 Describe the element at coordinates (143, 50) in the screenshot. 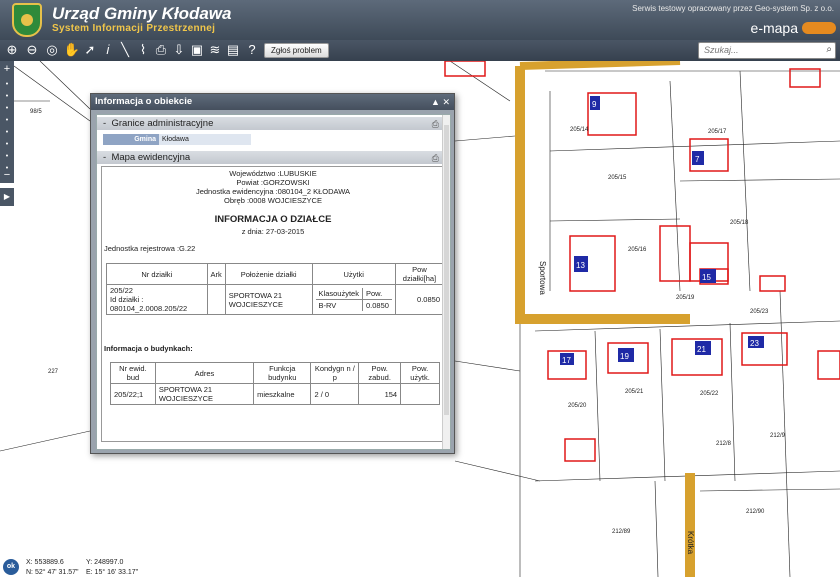

I see `measure-area-icon: ⌇` at that location.